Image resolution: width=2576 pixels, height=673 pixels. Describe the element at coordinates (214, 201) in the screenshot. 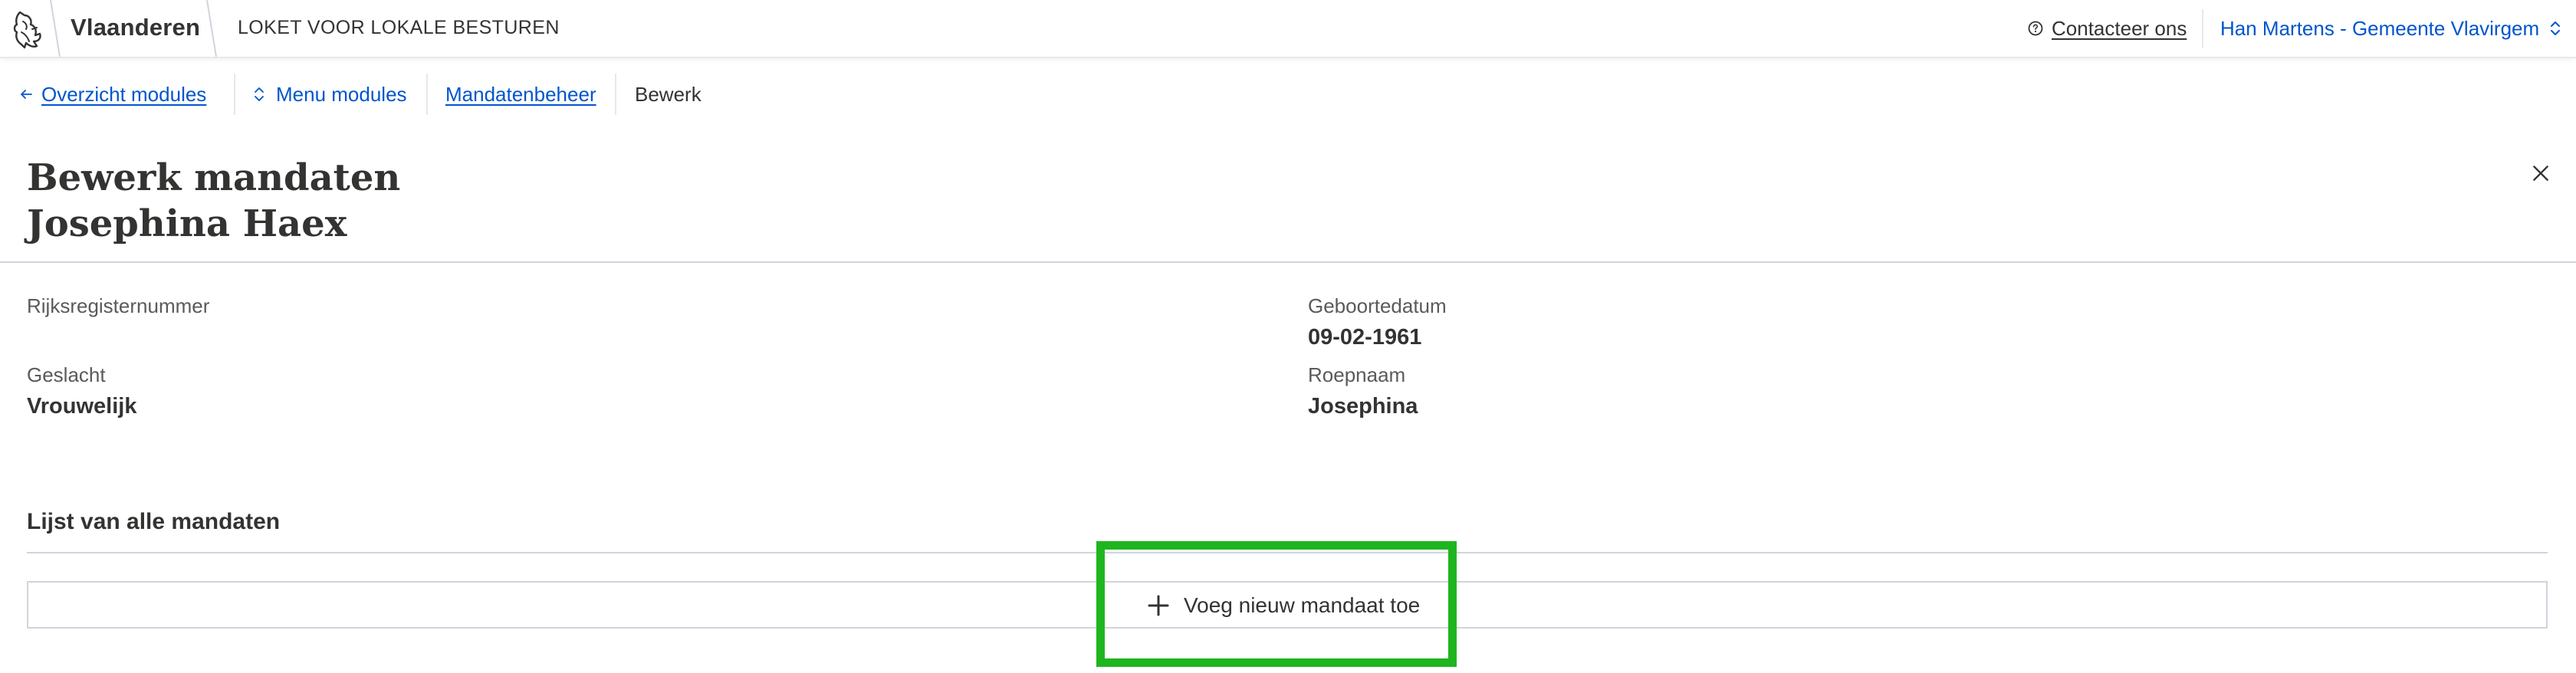

I see `page-title: Bewerk mandaten Josephina Haex` at that location.